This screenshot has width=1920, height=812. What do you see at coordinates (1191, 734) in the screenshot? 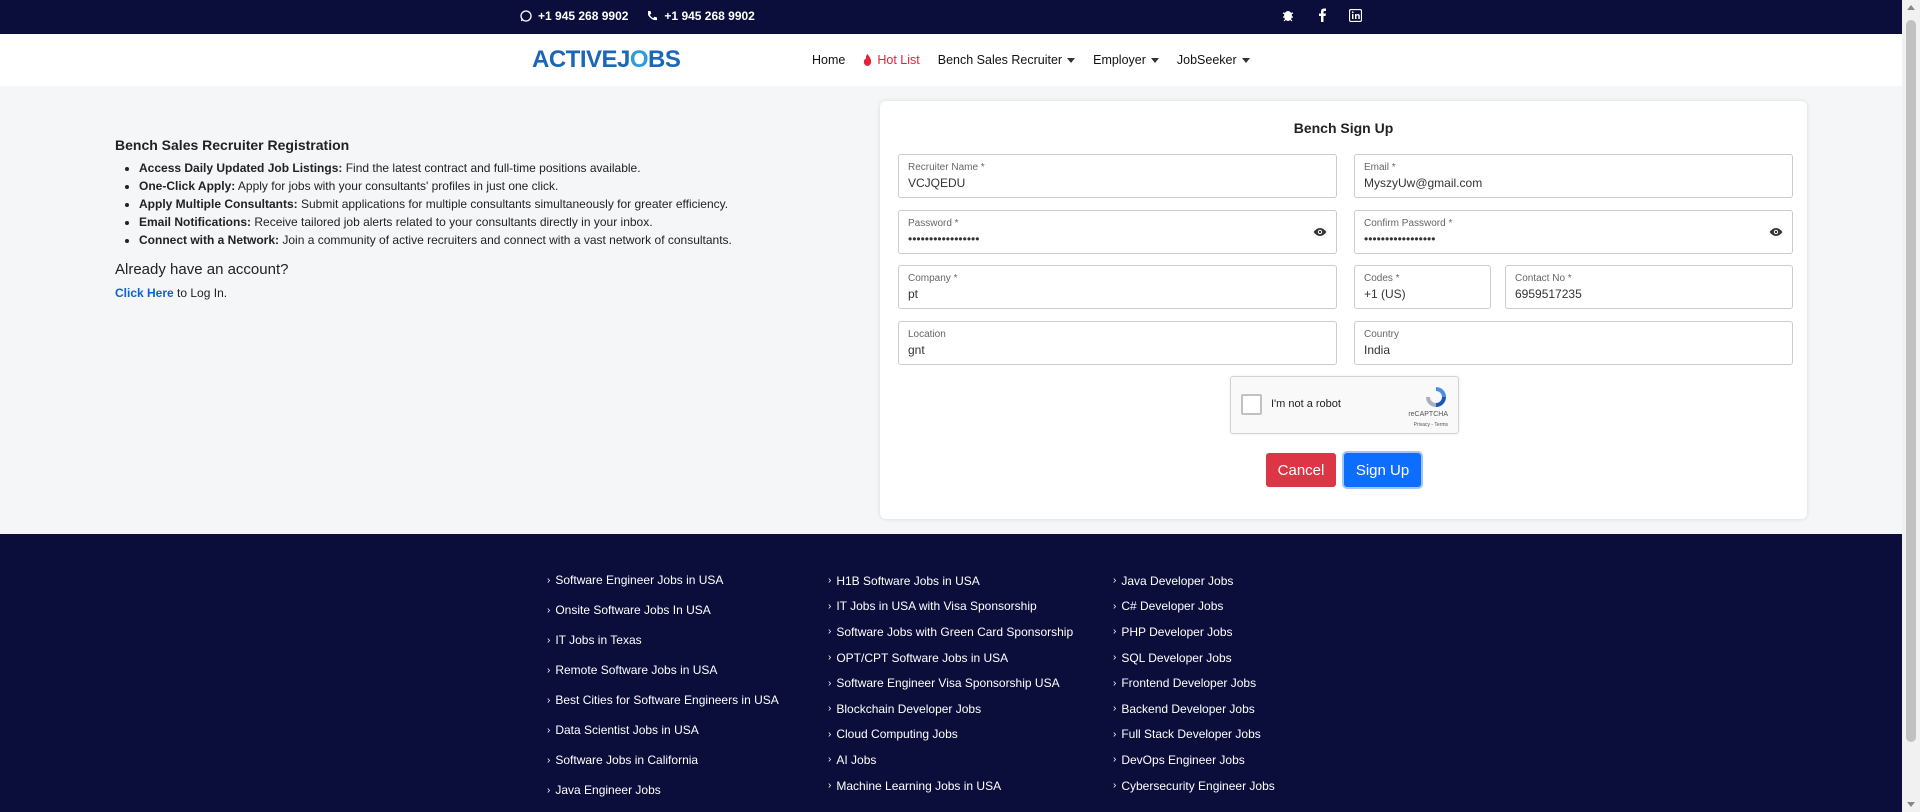
I see `footer-link-label: Full Stack Developer Jobs` at bounding box center [1191, 734].